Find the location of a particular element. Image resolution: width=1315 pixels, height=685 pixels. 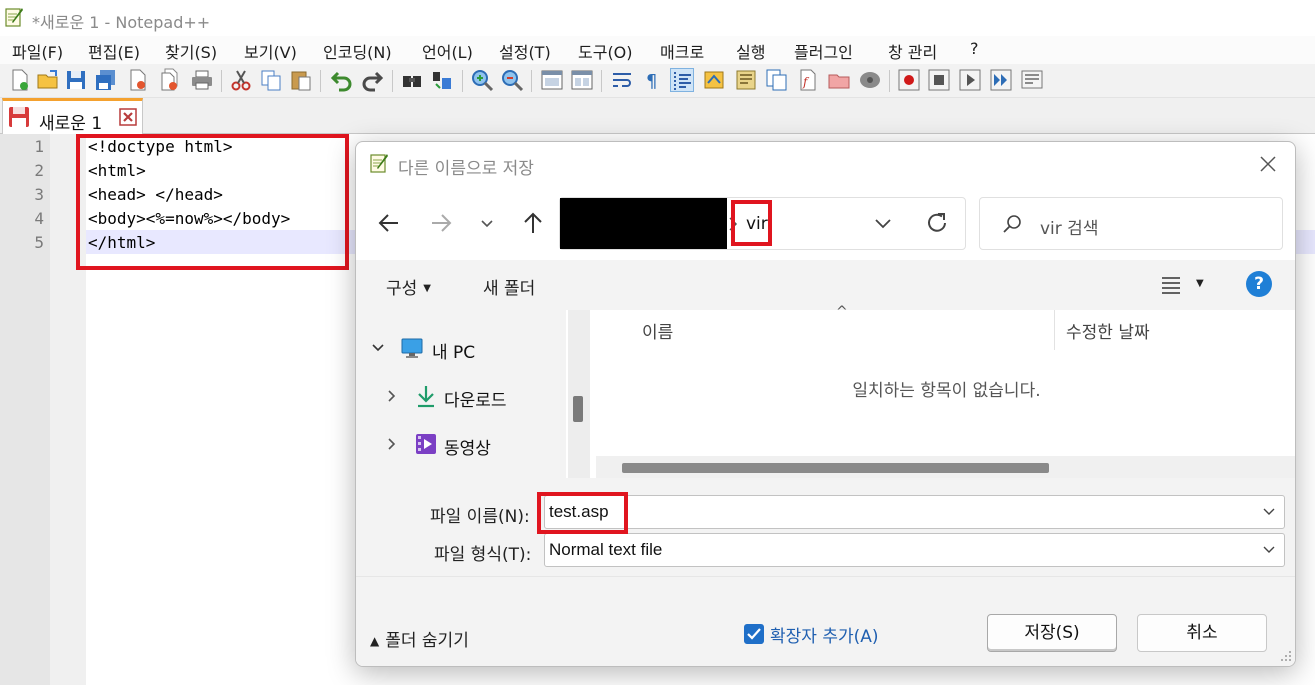

add-extension-label: 확장자 추가(A) is located at coordinates (824, 634).